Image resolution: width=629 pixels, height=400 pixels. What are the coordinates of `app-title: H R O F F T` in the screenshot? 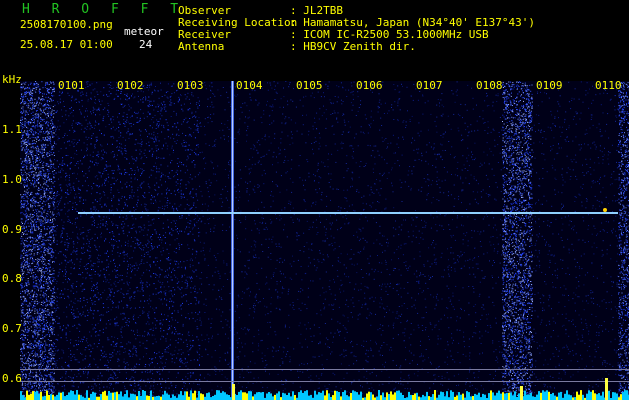 It's located at (104, 9).